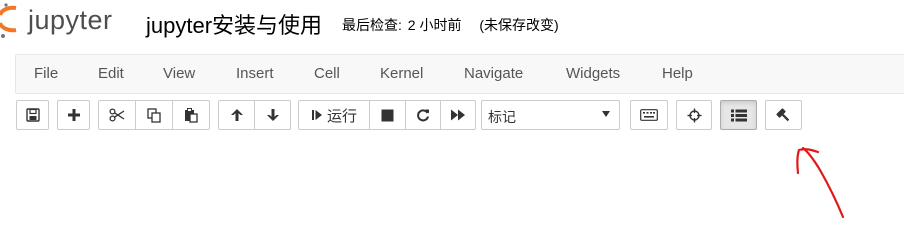  I want to click on arrow-up-icon, so click(236, 115).